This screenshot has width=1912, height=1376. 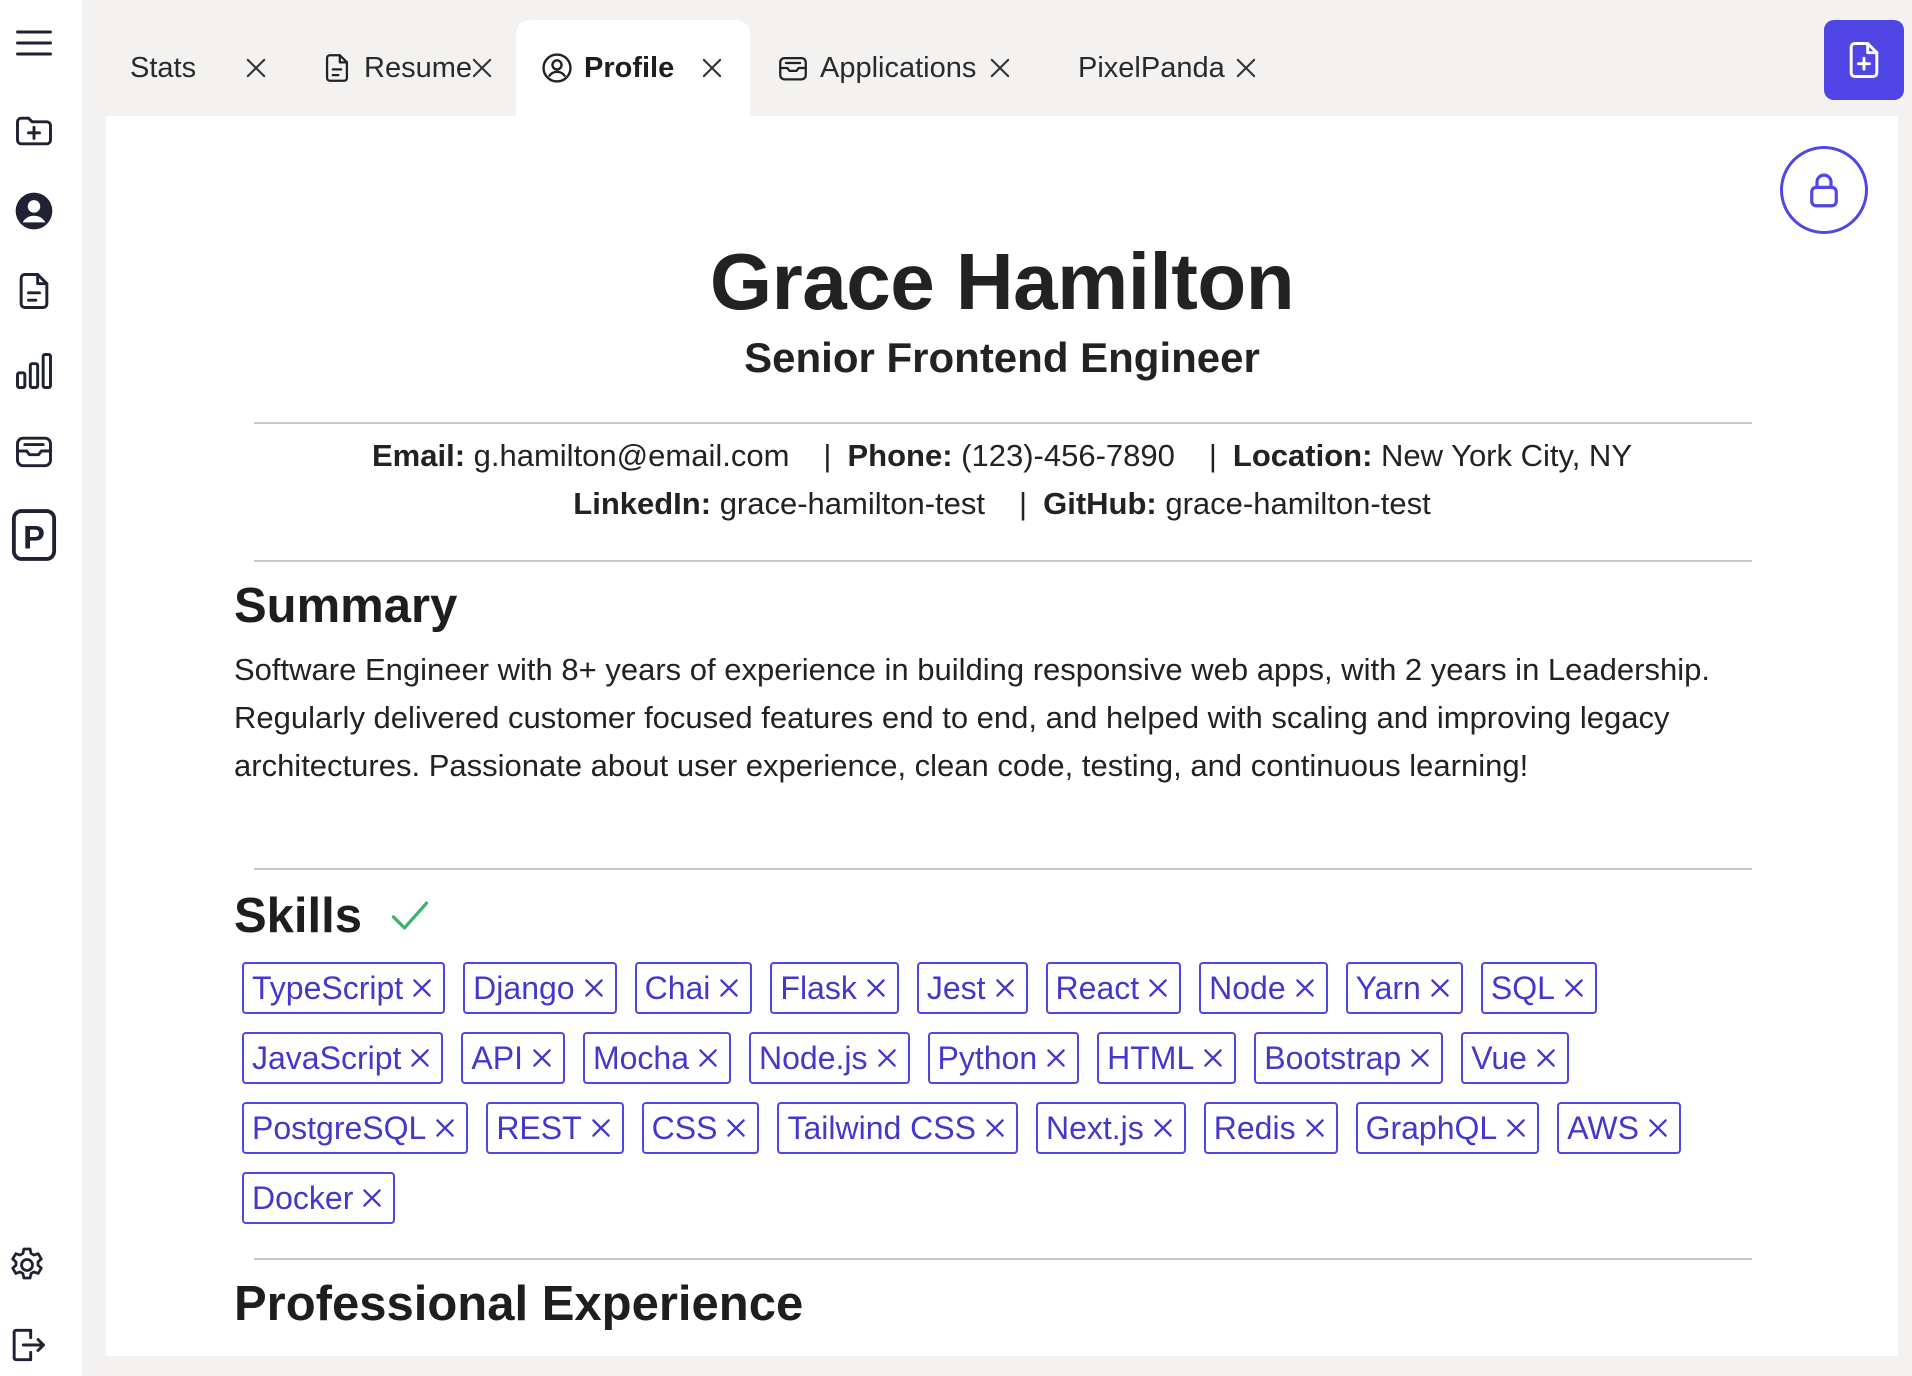 I want to click on file-plus-icon, so click(x=1864, y=60).